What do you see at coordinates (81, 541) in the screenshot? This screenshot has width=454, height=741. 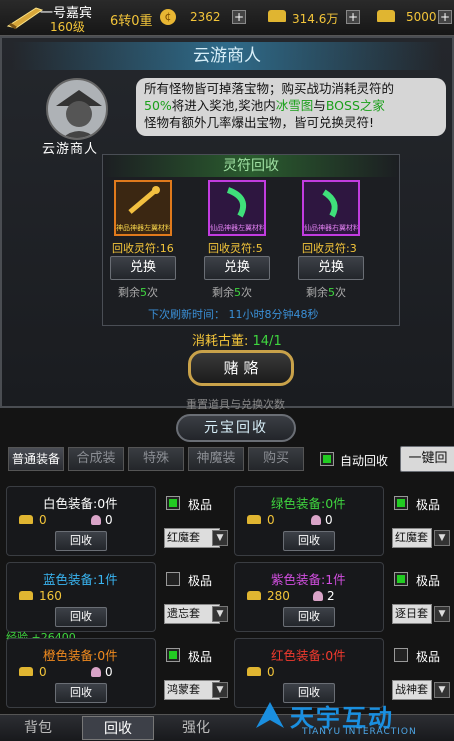 I see `recycle-button-white: 回收` at bounding box center [81, 541].